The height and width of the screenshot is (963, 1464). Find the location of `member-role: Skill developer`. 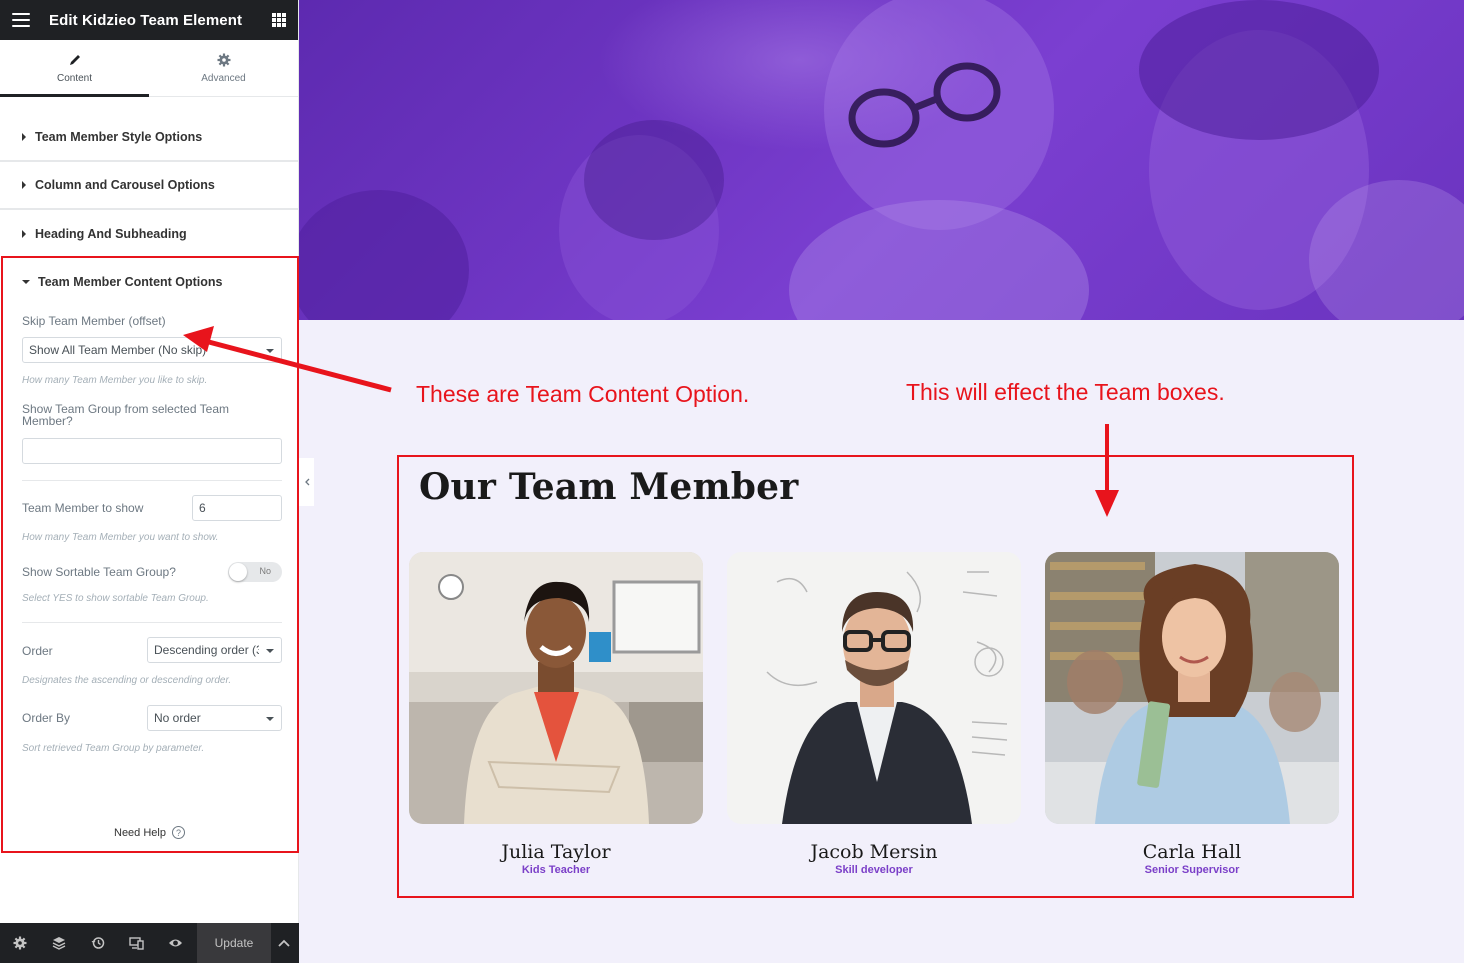

member-role: Skill developer is located at coordinates (874, 870).